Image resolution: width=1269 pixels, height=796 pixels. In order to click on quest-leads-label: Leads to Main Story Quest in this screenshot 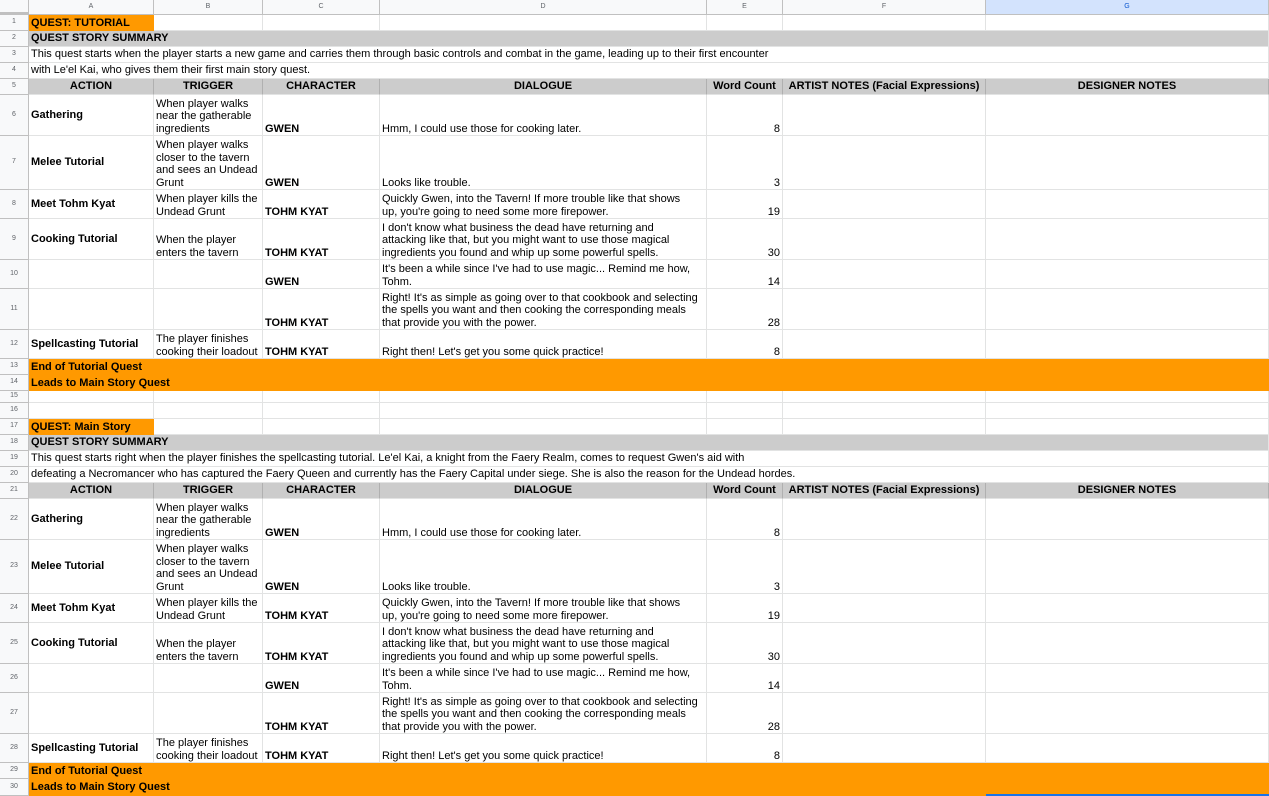, I will do `click(649, 383)`.